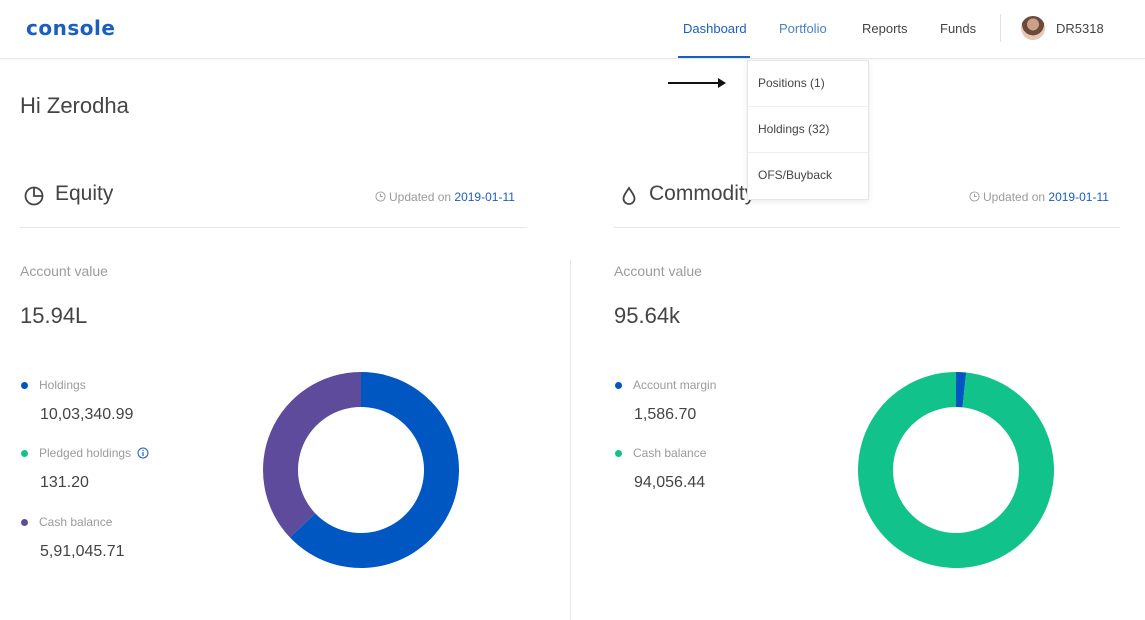 This screenshot has width=1145, height=620. I want to click on nav-active-underline, so click(714, 57).